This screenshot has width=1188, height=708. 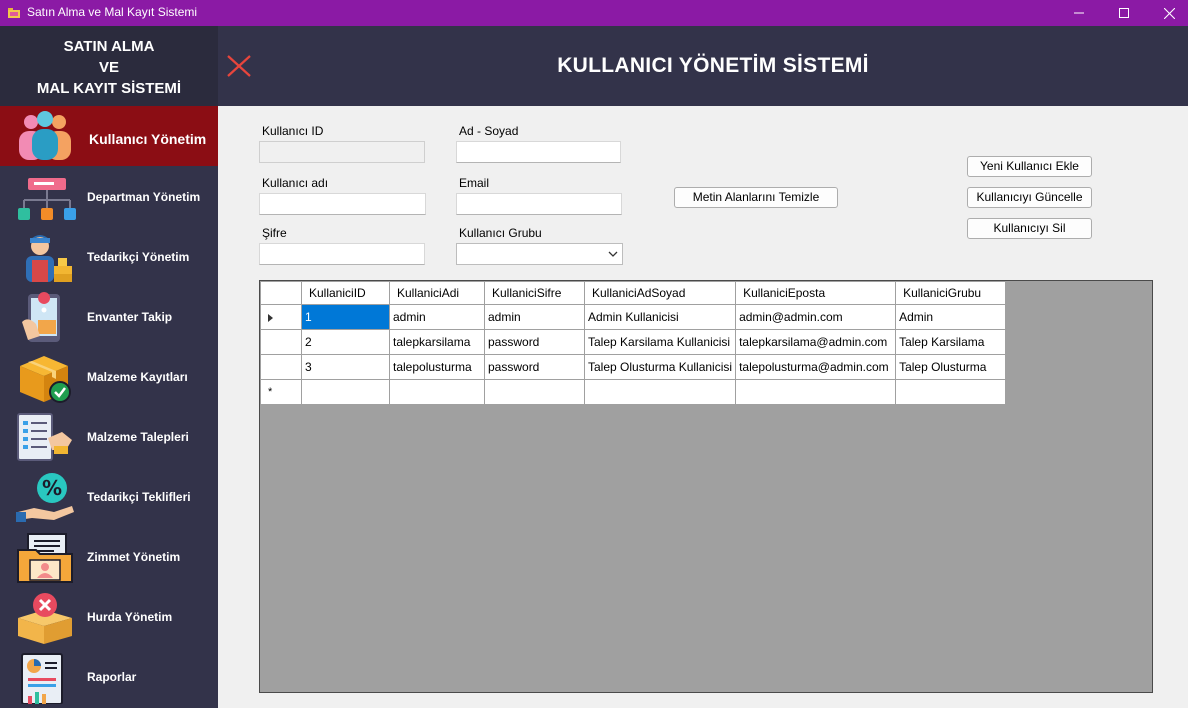 I want to click on sidebar-item-zimmet-yonetim: Zimmet Yönetim, so click(x=109, y=558).